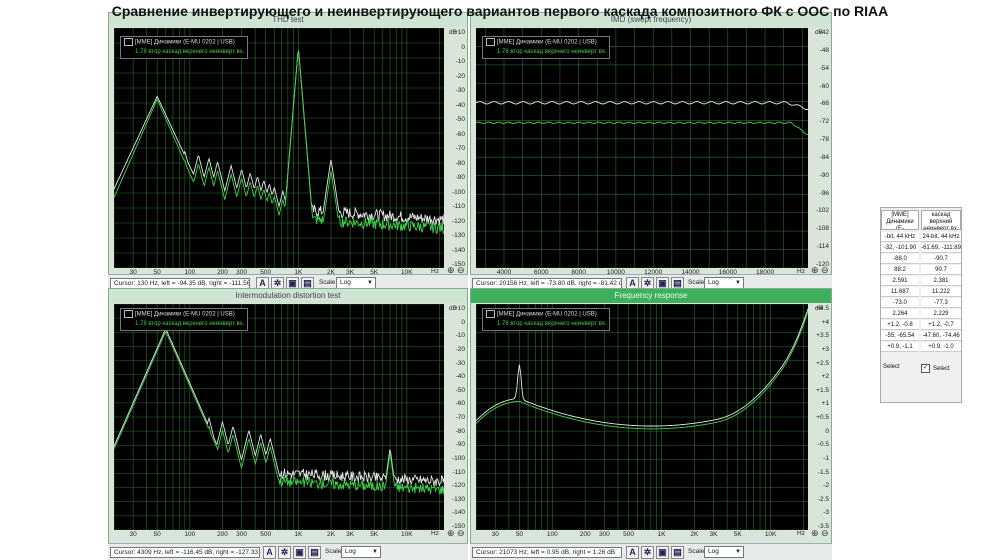 Image resolution: width=1000 pixels, height=560 pixels. What do you see at coordinates (824, 122) in the screenshot?
I see `y-tick-label: -72` at bounding box center [824, 122].